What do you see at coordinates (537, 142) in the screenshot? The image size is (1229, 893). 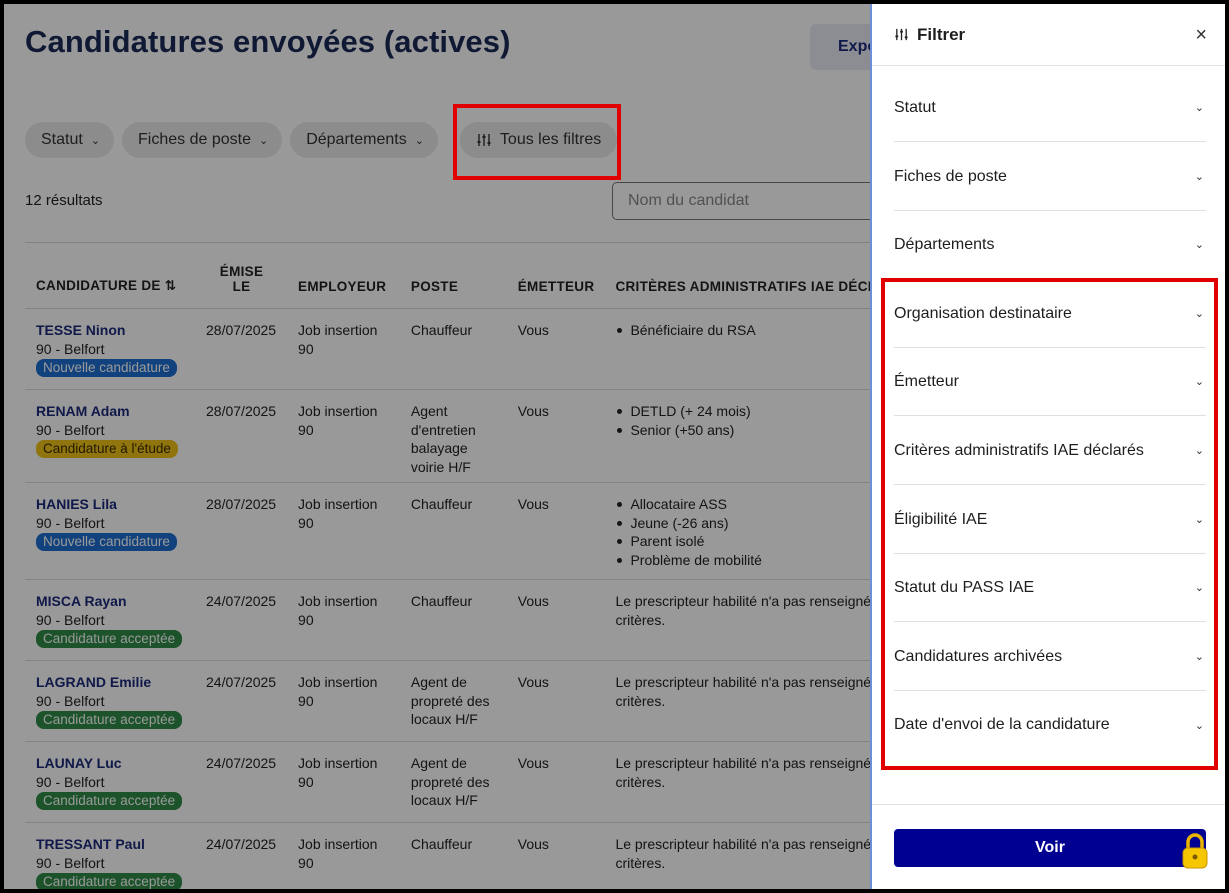 I see `highlight-box-all-filters` at bounding box center [537, 142].